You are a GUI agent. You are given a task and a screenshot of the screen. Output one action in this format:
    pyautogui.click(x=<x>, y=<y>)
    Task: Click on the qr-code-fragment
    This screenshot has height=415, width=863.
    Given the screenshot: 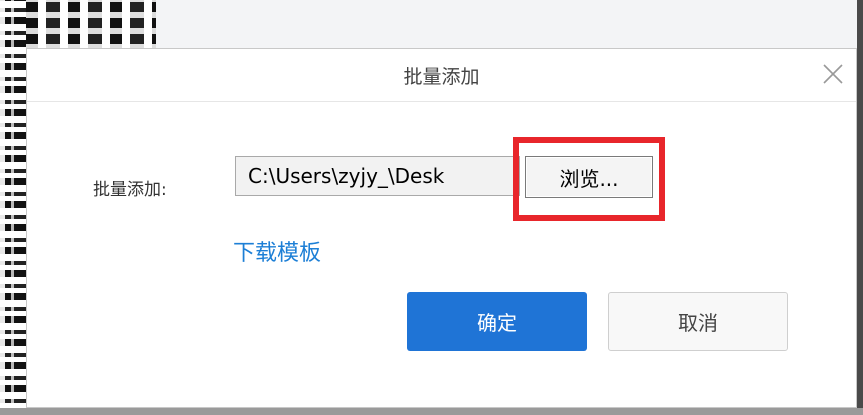 What is the action you would take?
    pyautogui.click(x=13, y=207)
    